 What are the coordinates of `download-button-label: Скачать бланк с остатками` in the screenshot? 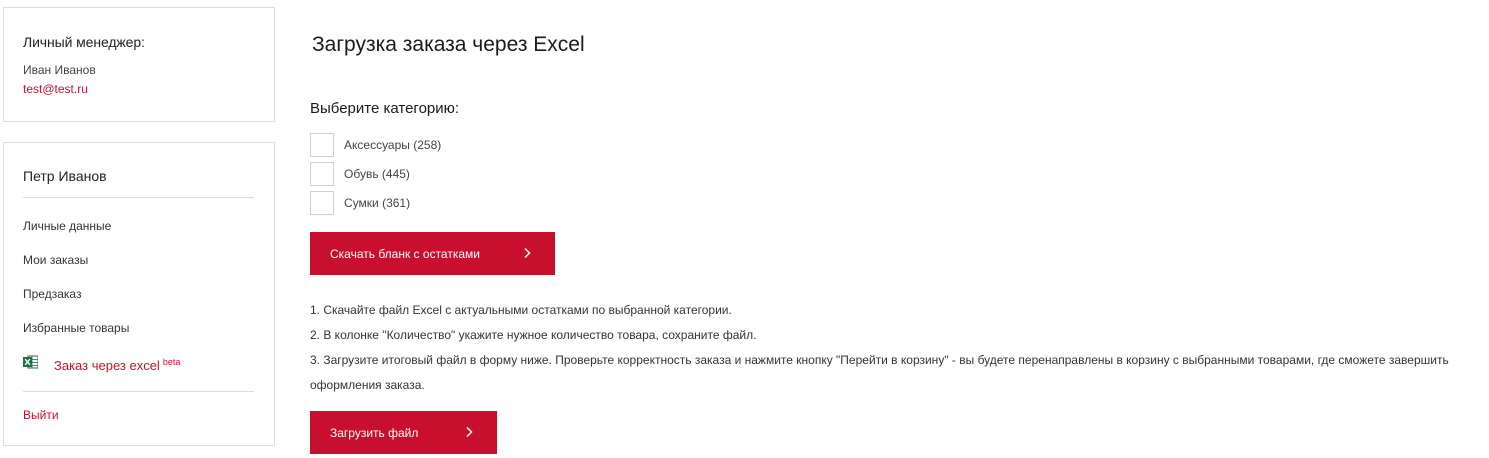 It's located at (405, 253).